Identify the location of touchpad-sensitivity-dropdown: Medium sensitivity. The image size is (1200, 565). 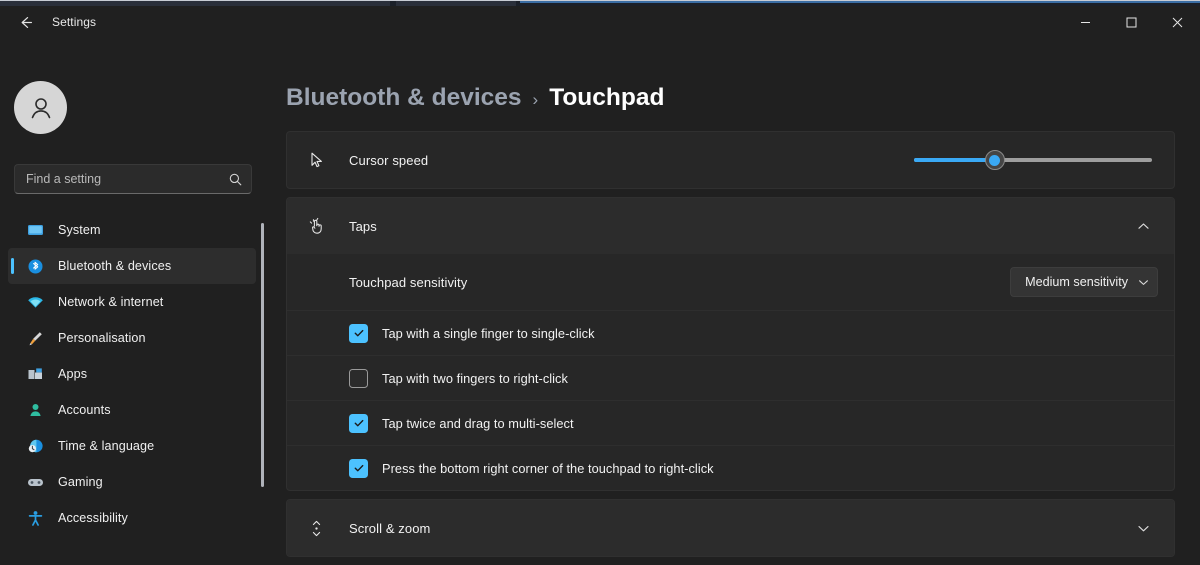
(1084, 282).